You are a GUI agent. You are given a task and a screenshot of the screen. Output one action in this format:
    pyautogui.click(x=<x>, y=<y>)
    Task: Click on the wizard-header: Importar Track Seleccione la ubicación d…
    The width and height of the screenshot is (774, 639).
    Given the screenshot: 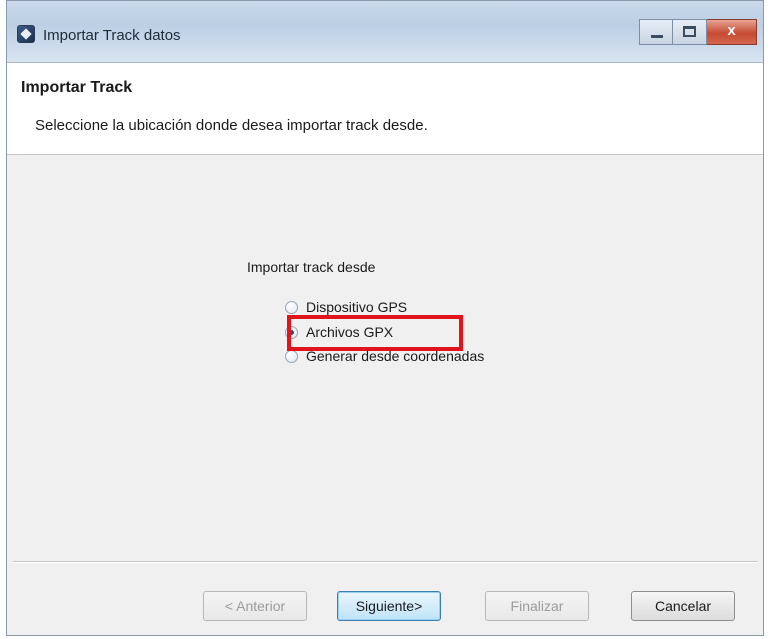 What is the action you would take?
    pyautogui.click(x=385, y=109)
    